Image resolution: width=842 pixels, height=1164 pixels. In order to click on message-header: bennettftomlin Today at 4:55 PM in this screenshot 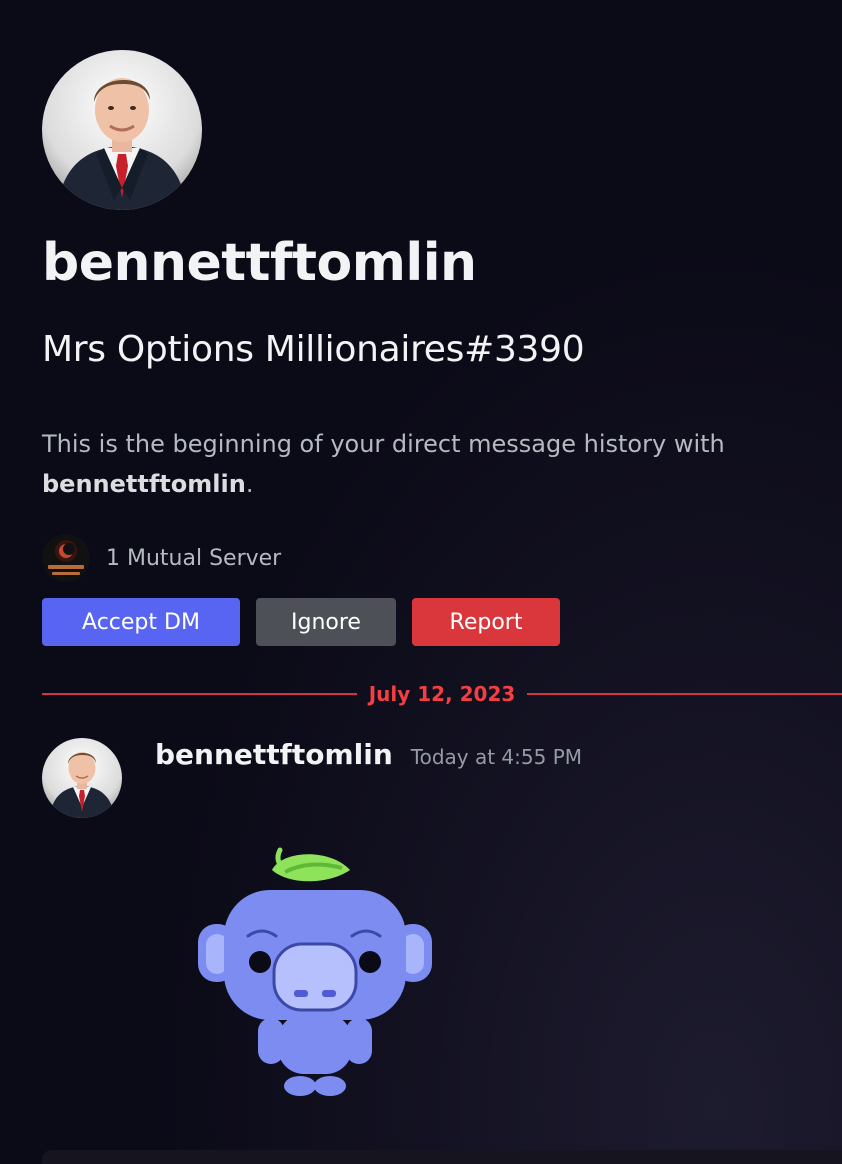, I will do `click(368, 754)`.